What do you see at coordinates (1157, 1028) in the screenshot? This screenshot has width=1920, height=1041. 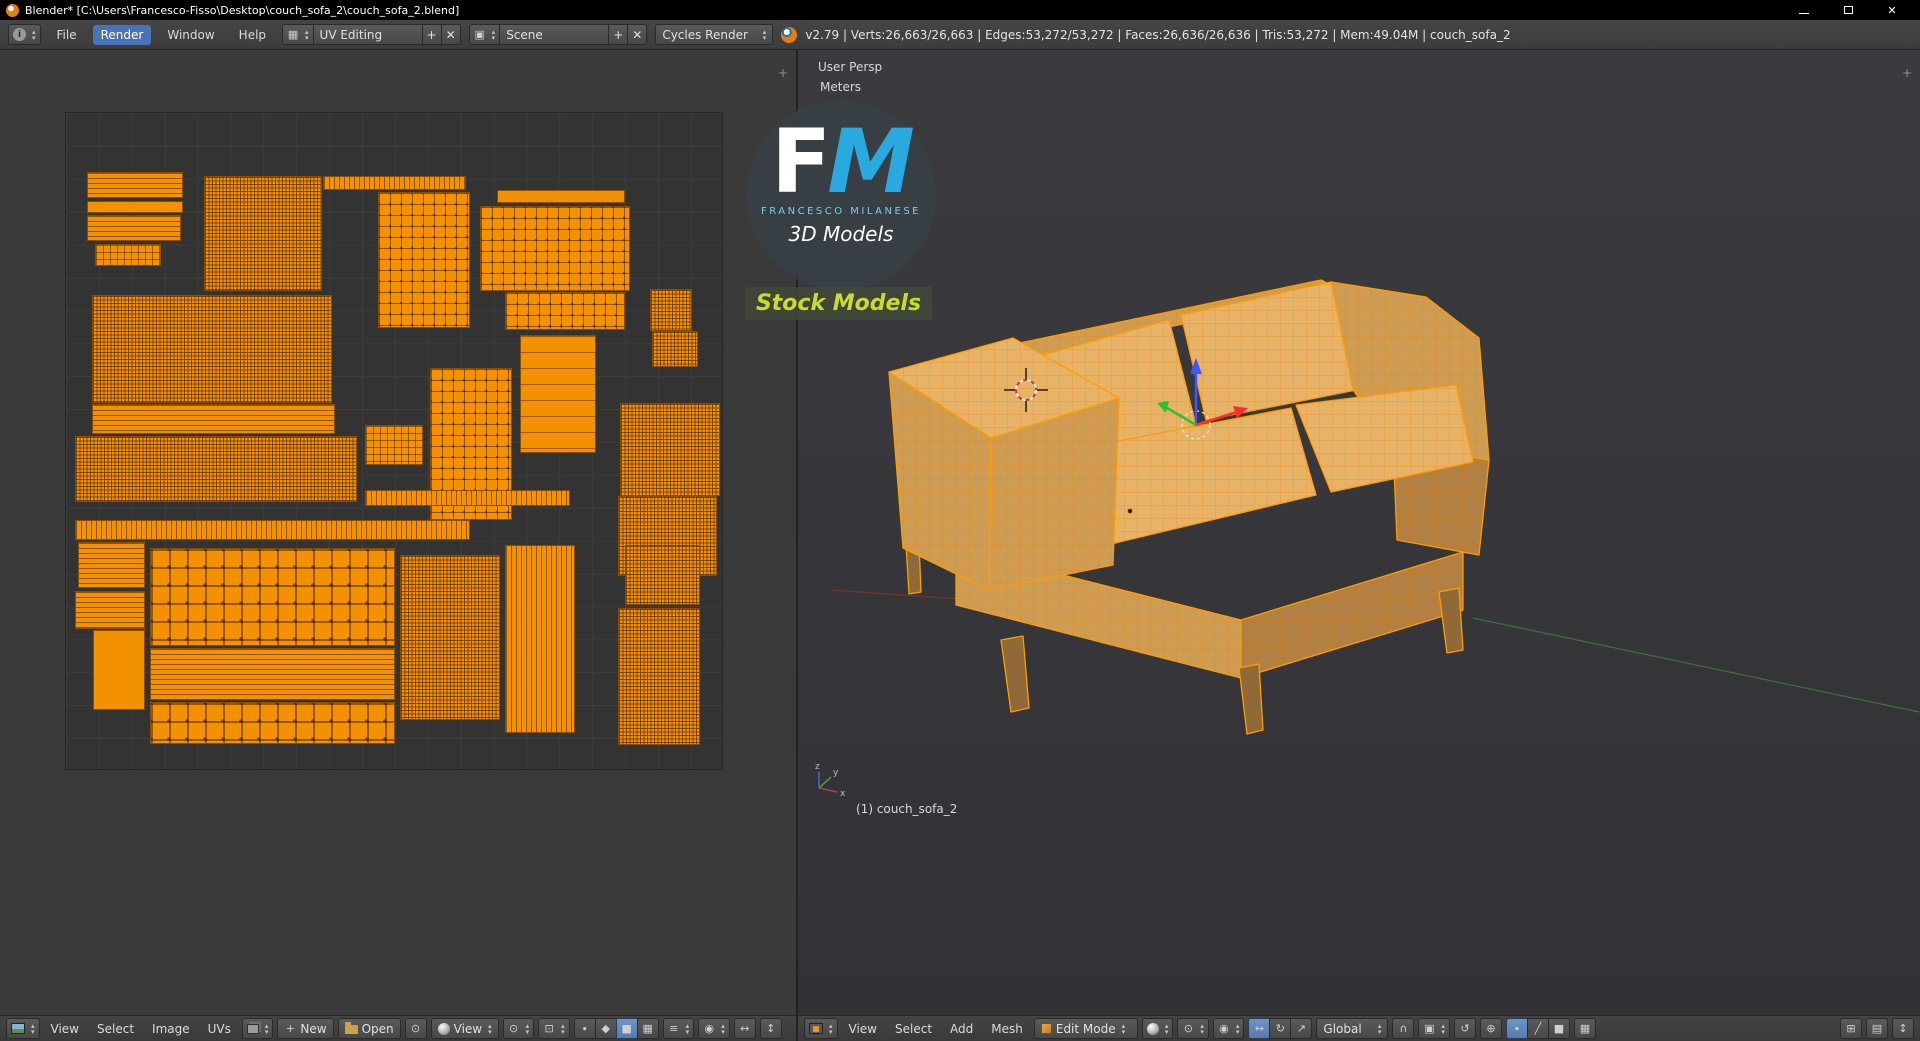 I see `shading-dropdown` at bounding box center [1157, 1028].